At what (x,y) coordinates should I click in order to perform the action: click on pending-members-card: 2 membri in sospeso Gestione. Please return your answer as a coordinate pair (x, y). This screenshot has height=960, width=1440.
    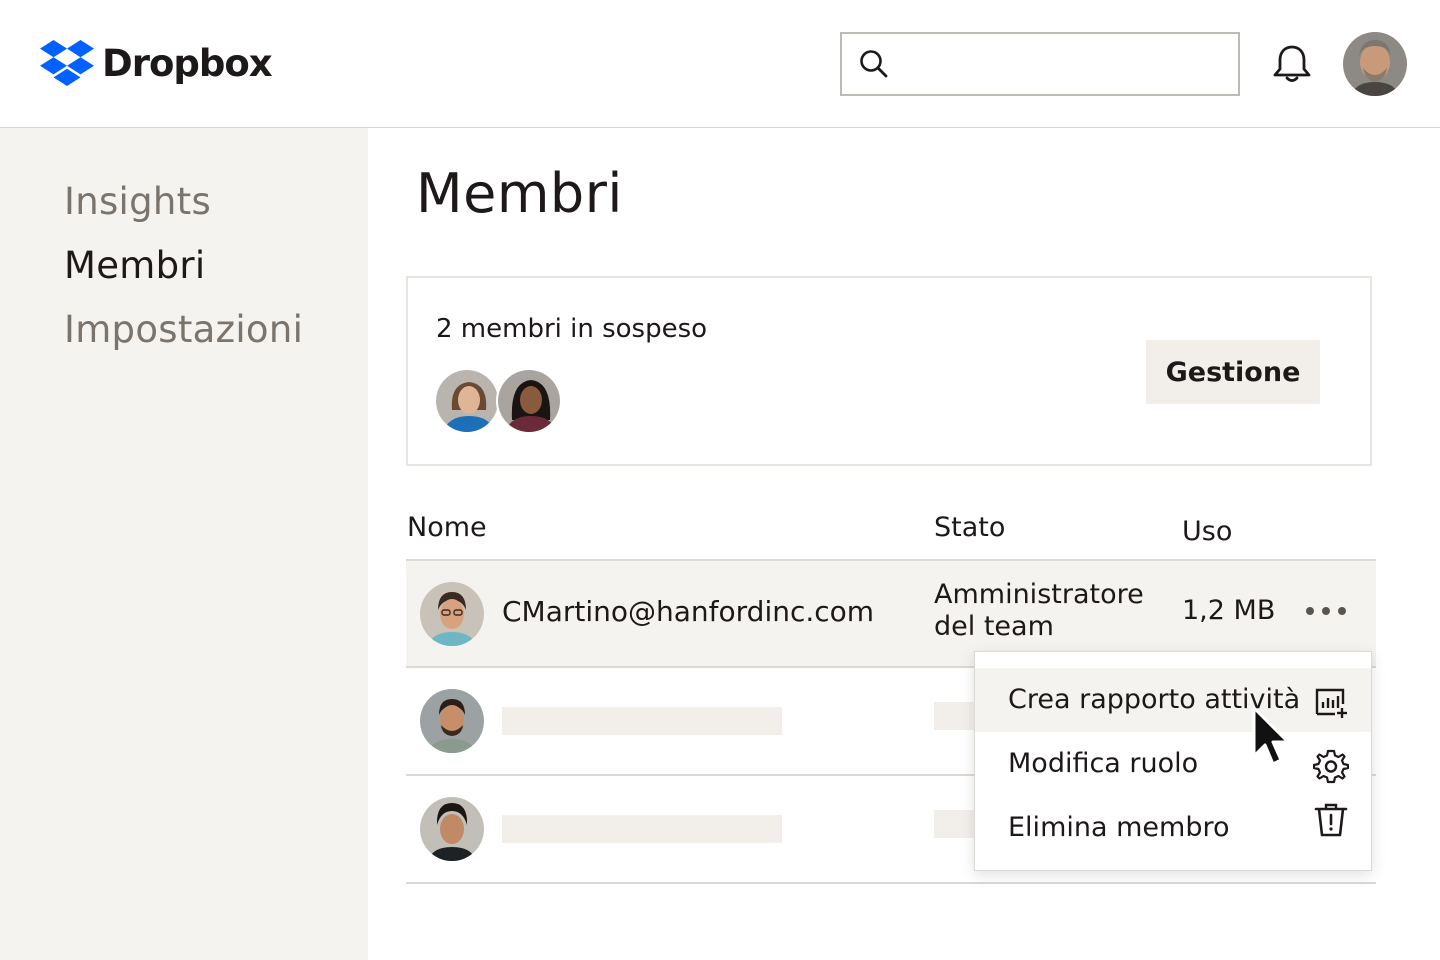
    Looking at the image, I should click on (889, 371).